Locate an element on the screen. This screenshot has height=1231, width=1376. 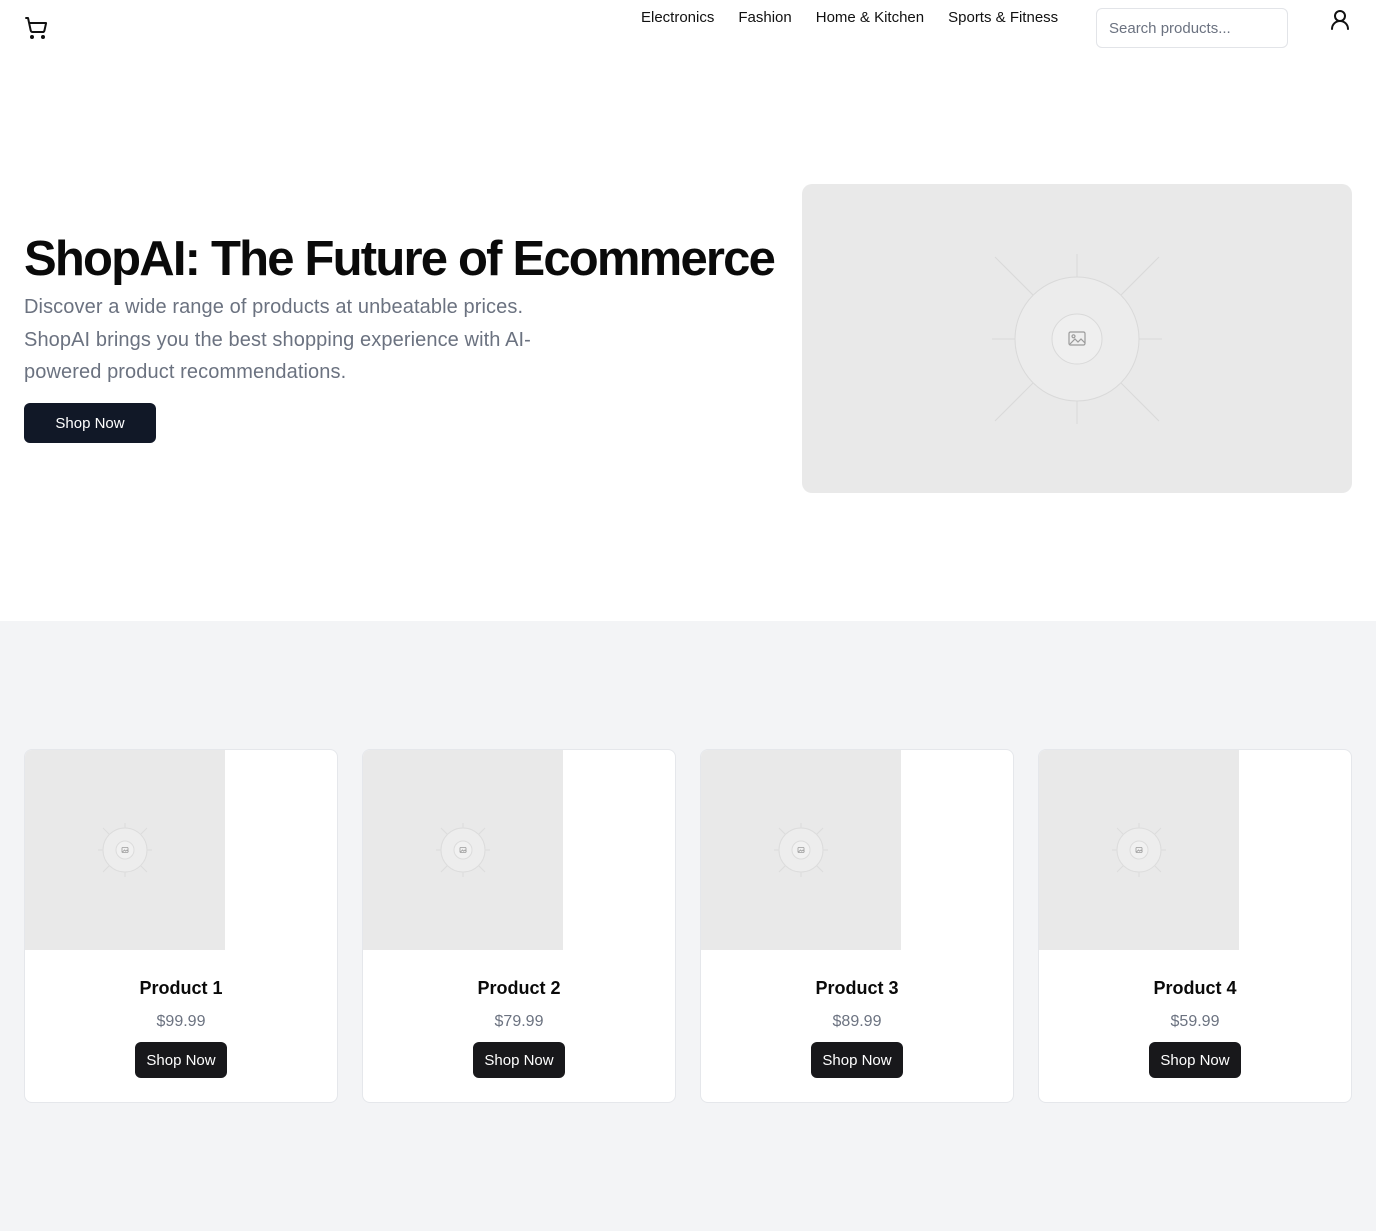
nav-link-electronics: Electronics is located at coordinates (677, 18).